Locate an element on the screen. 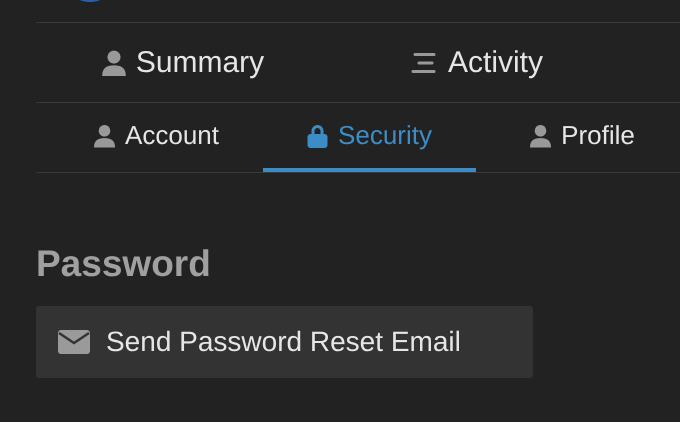 Image resolution: width=680 pixels, height=422 pixels. envelope-icon is located at coordinates (74, 342).